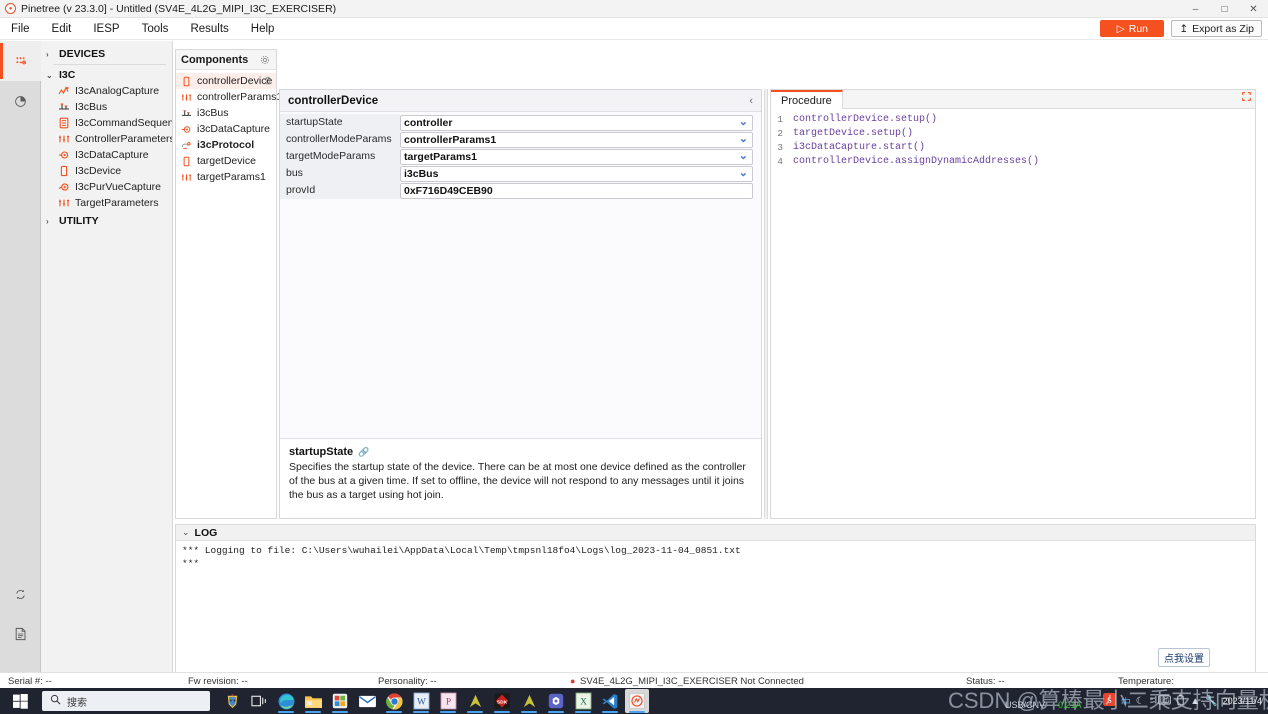  I want to click on property-value-dropdown: targetParams1 ⌄, so click(576, 156).